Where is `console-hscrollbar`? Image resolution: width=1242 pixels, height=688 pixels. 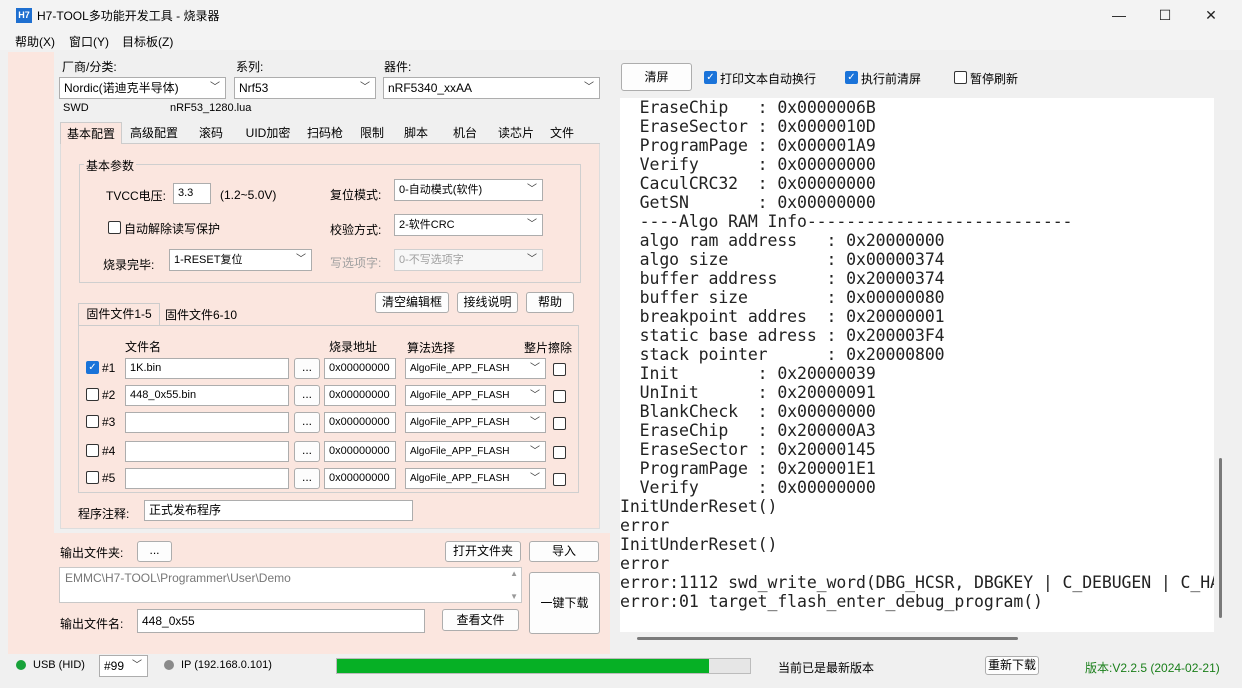 console-hscrollbar is located at coordinates (827, 638).